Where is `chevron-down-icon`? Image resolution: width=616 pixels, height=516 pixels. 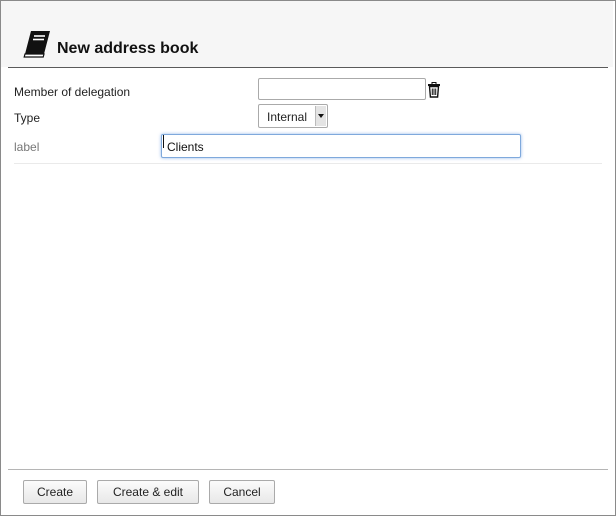
chevron-down-icon is located at coordinates (321, 116).